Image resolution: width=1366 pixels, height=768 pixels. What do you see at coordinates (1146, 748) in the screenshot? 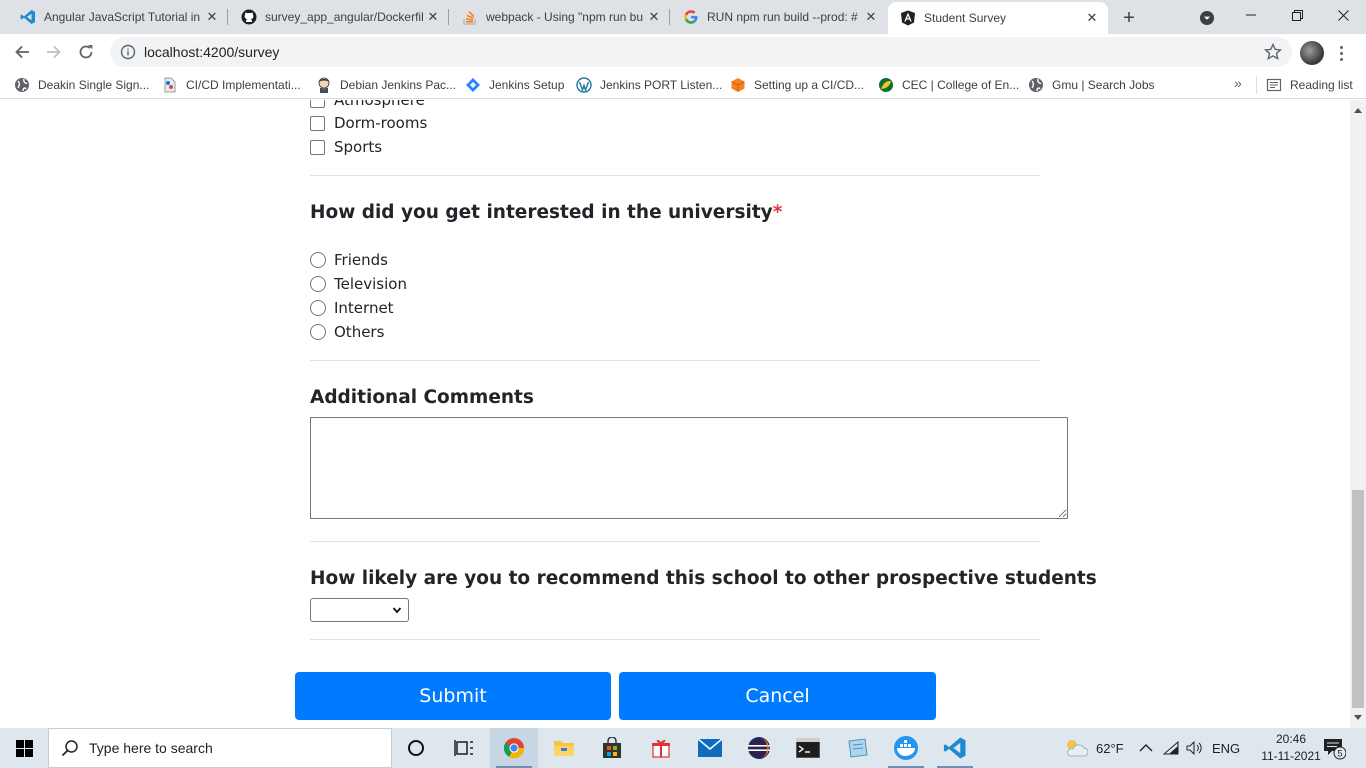
I see `tray-chevron-up-icon` at bounding box center [1146, 748].